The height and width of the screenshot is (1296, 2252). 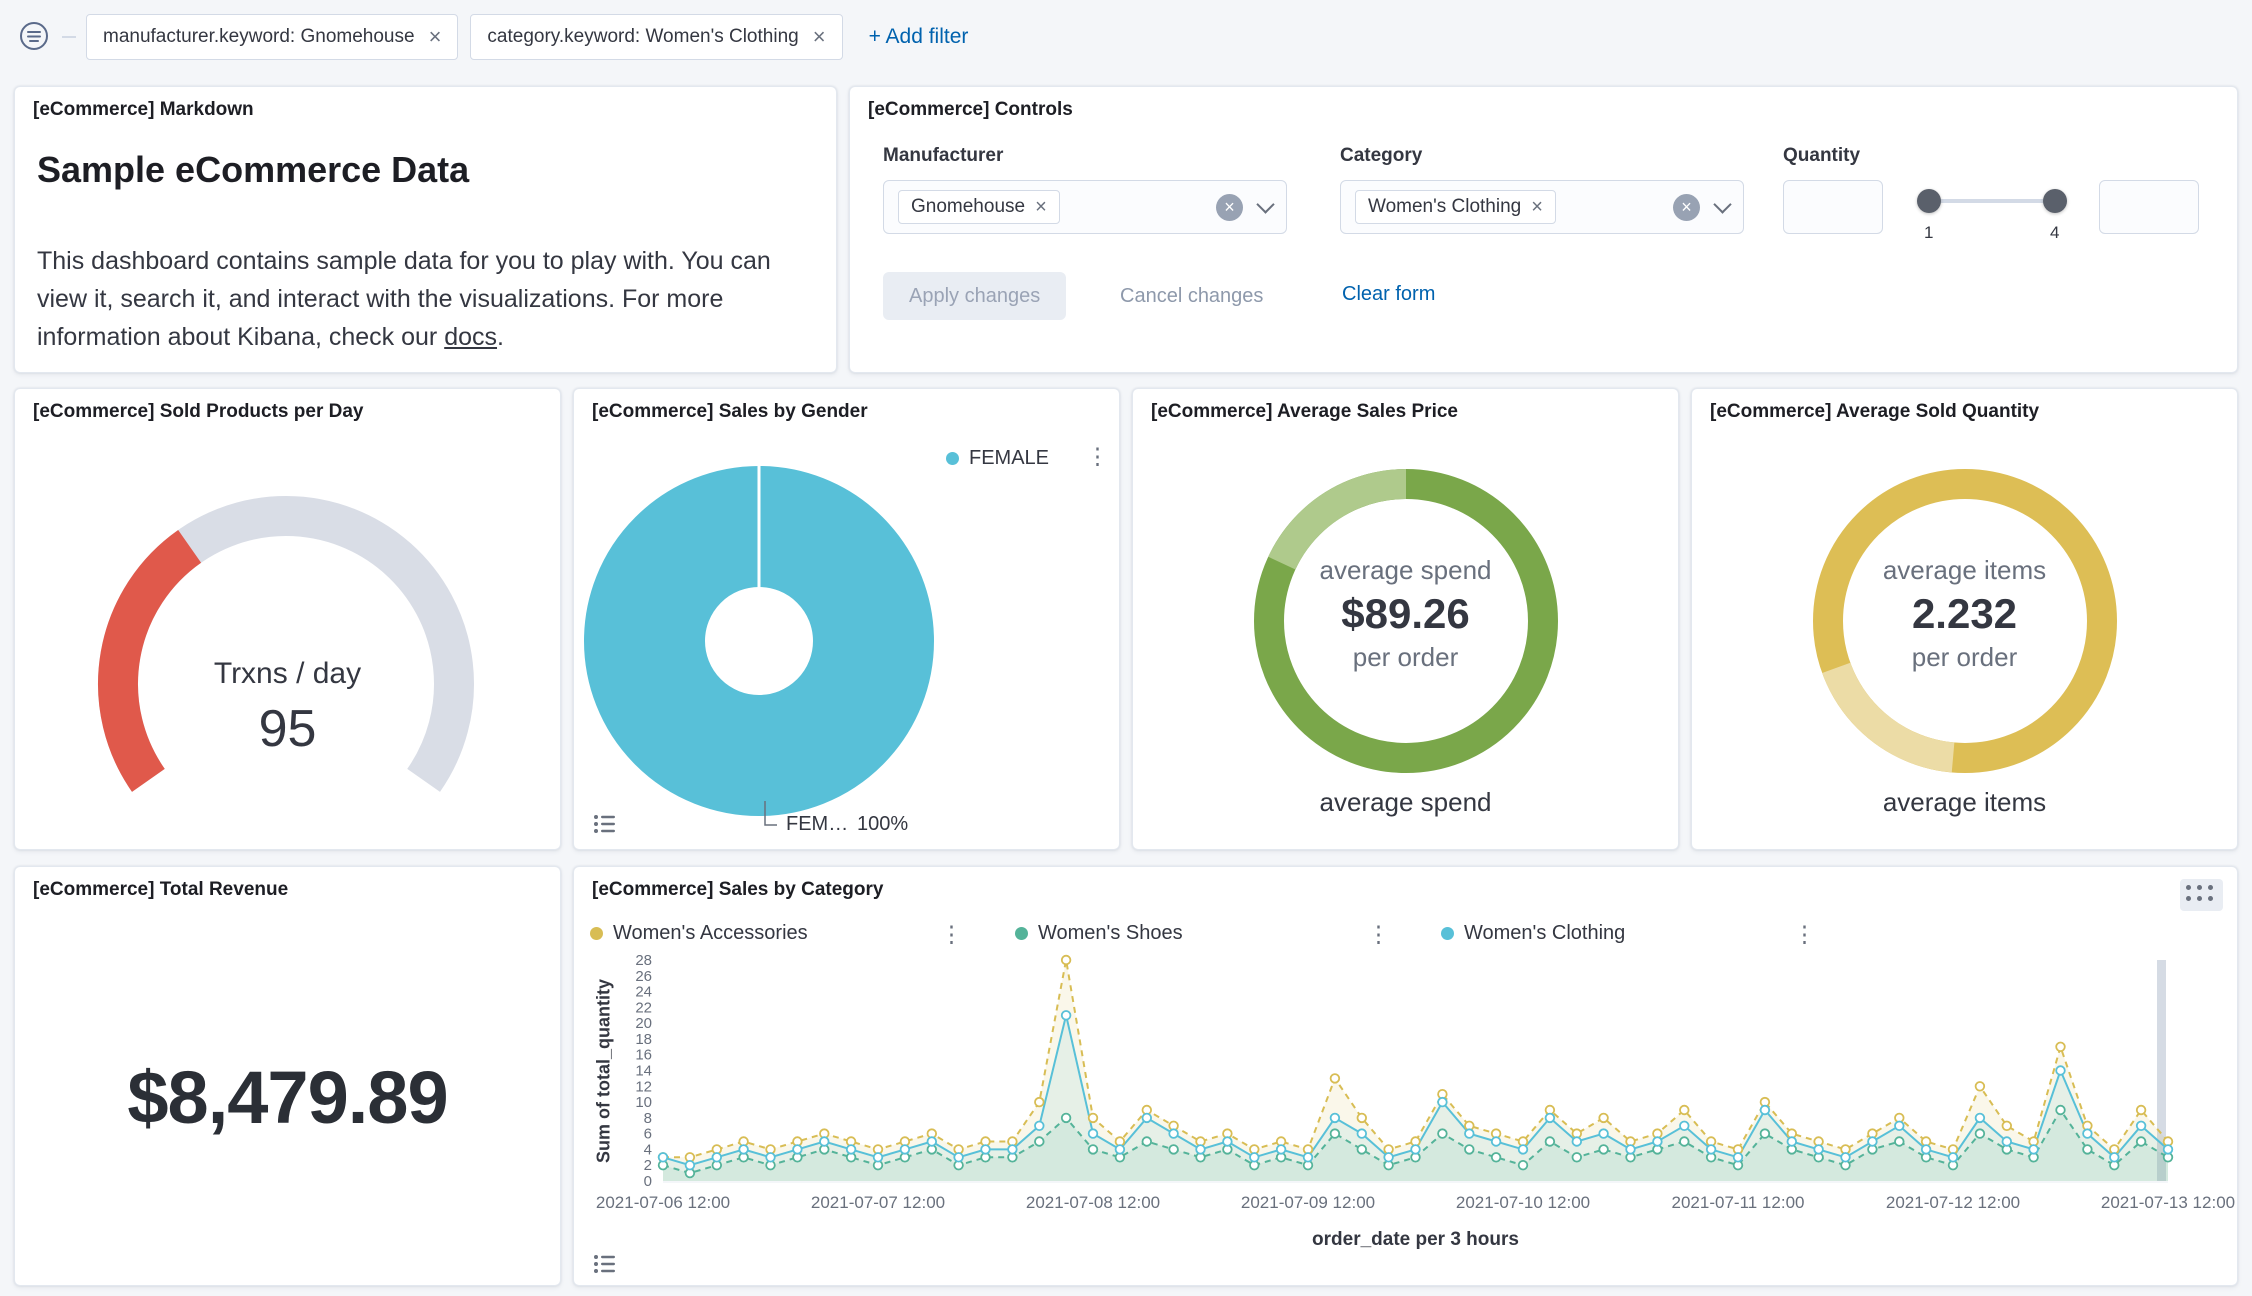 What do you see at coordinates (1738, 1202) in the screenshot?
I see `svg-text: 2021-07-11 12:00` at bounding box center [1738, 1202].